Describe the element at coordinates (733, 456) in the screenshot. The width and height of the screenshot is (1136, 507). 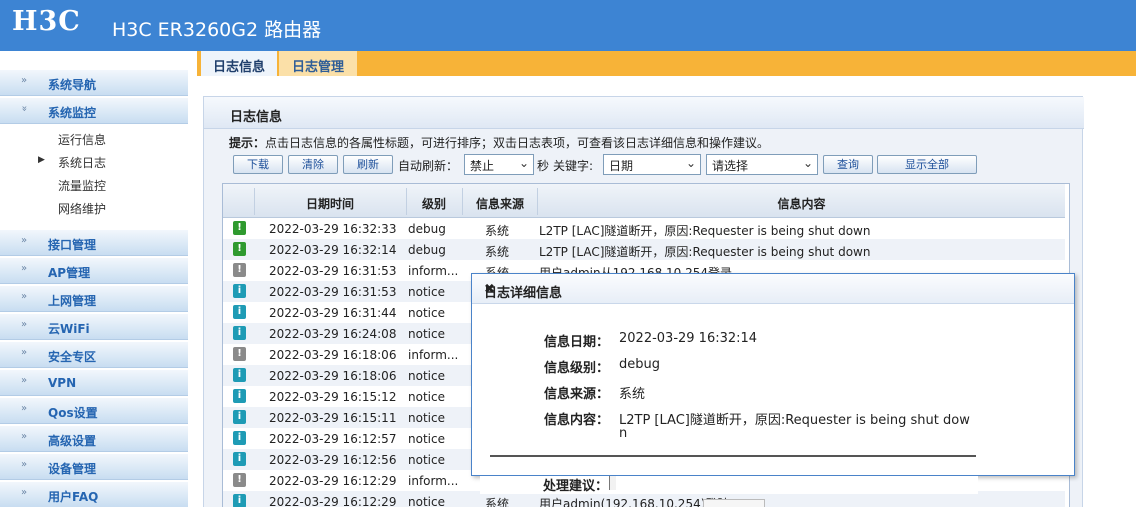
I see `dialog-divider` at that location.